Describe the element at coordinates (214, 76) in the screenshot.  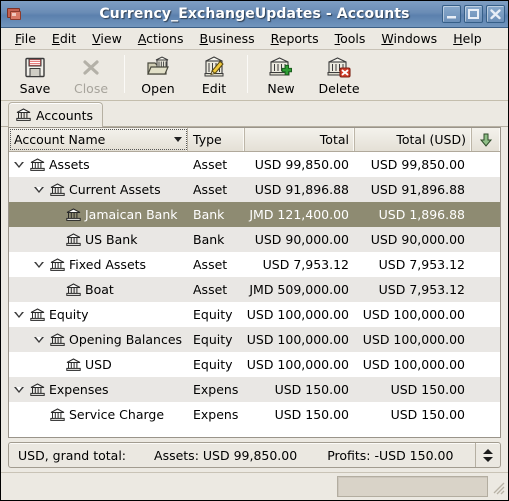
I see `edit-button: Edit` at that location.